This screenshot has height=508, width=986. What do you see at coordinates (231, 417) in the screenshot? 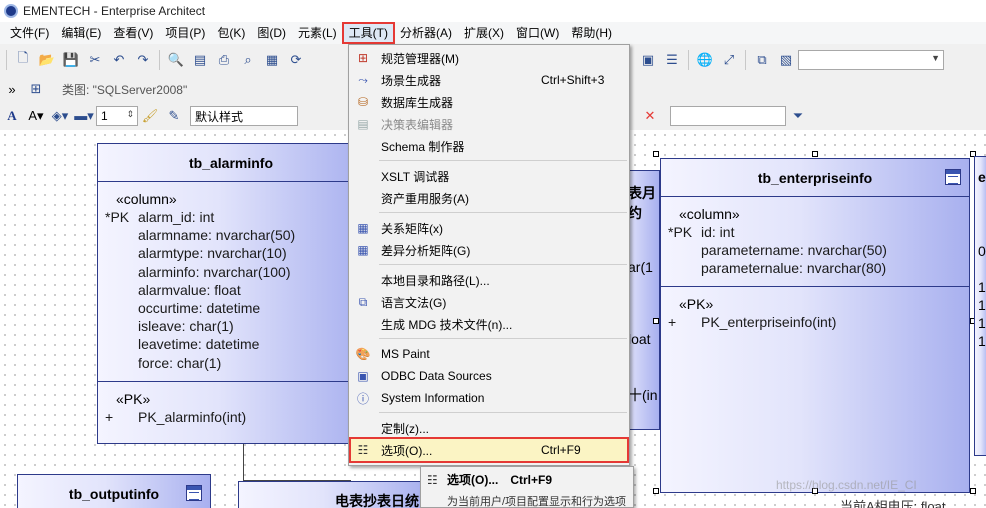
I see `operation-row: + PK_alarminfo(int)` at bounding box center [231, 417].